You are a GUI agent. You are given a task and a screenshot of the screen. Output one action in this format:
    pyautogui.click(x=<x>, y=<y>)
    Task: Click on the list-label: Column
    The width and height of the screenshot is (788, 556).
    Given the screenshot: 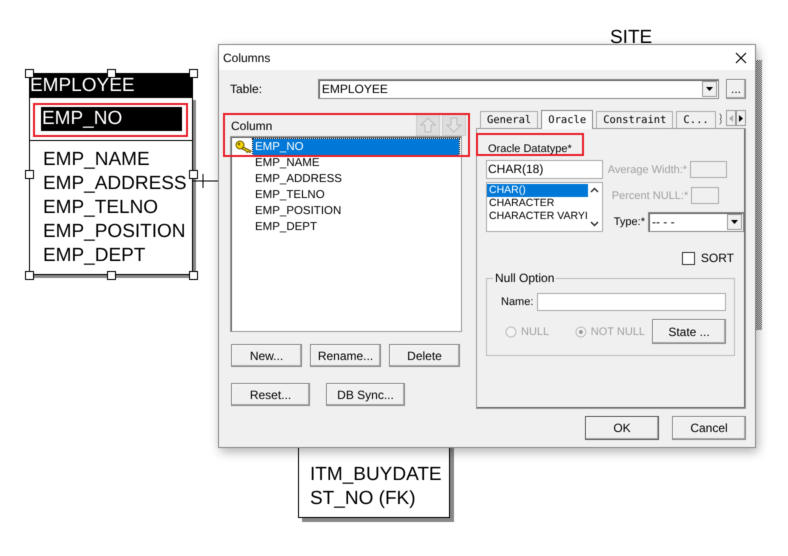 What is the action you would take?
    pyautogui.click(x=251, y=126)
    